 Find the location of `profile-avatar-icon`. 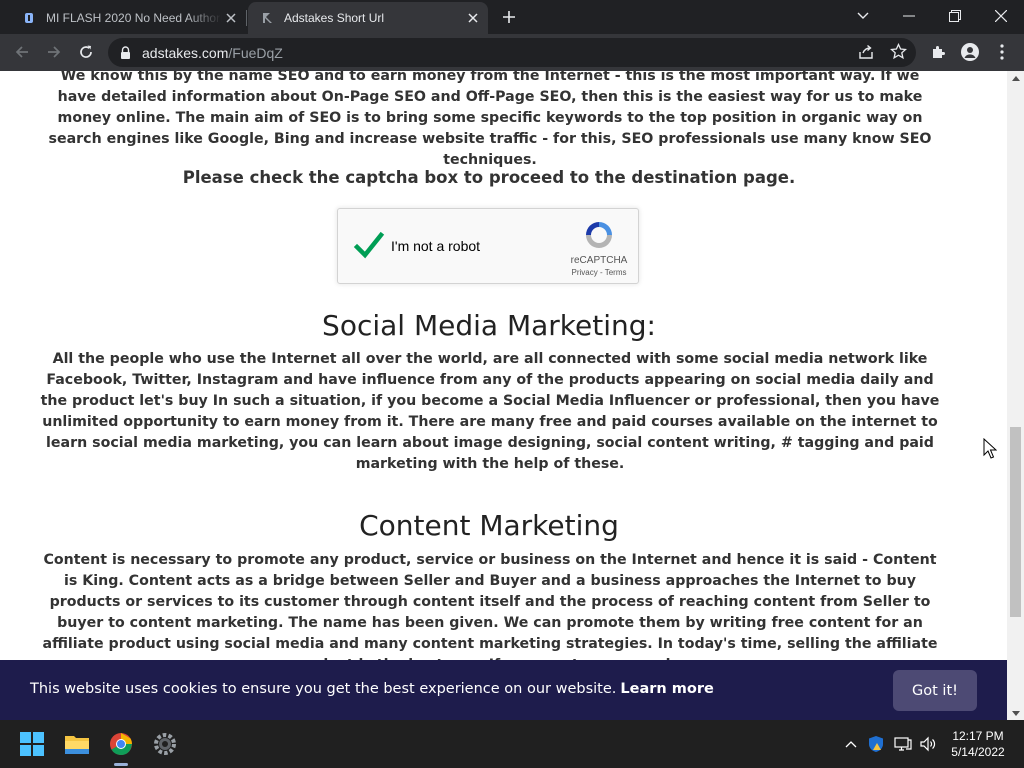

profile-avatar-icon is located at coordinates (970, 52).